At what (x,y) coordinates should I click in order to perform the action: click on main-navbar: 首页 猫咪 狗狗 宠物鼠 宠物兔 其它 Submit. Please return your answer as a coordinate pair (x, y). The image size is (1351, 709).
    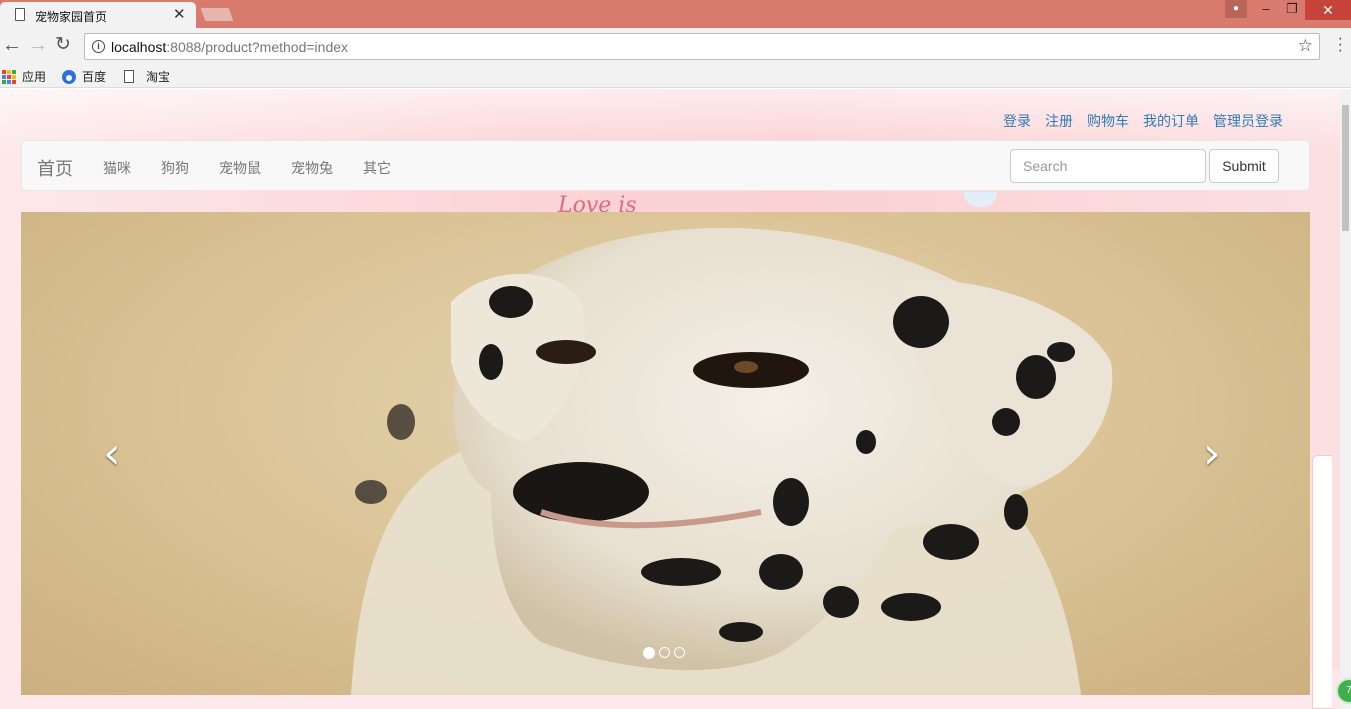
    Looking at the image, I should click on (665, 165).